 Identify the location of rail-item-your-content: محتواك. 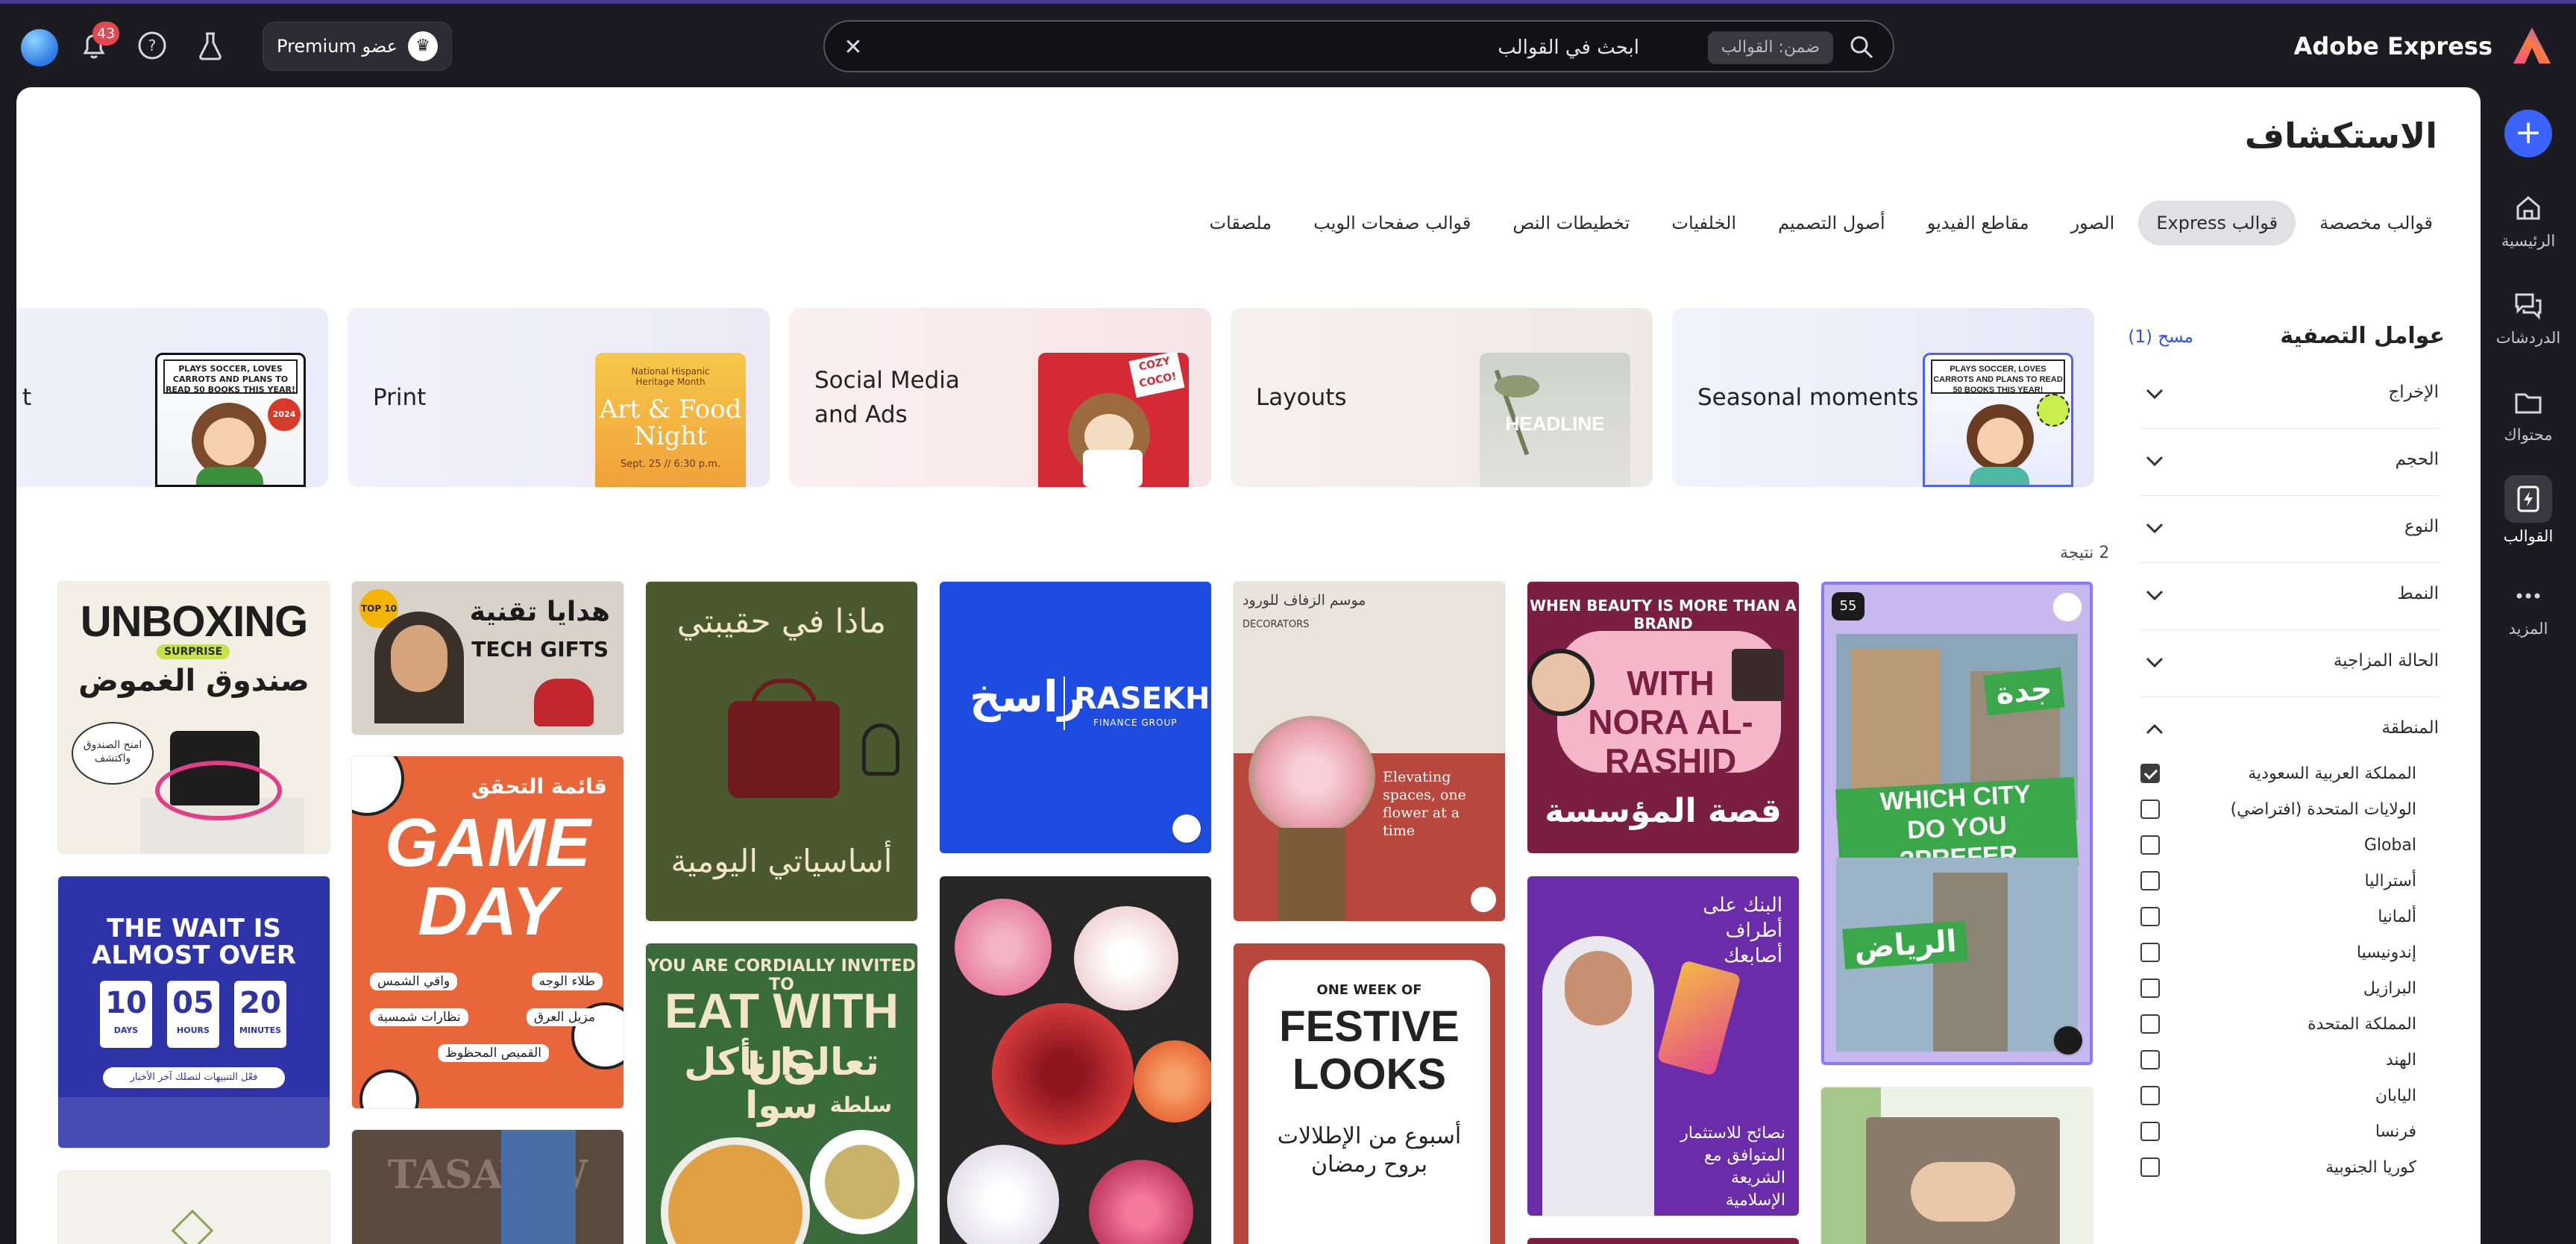
(2529, 415).